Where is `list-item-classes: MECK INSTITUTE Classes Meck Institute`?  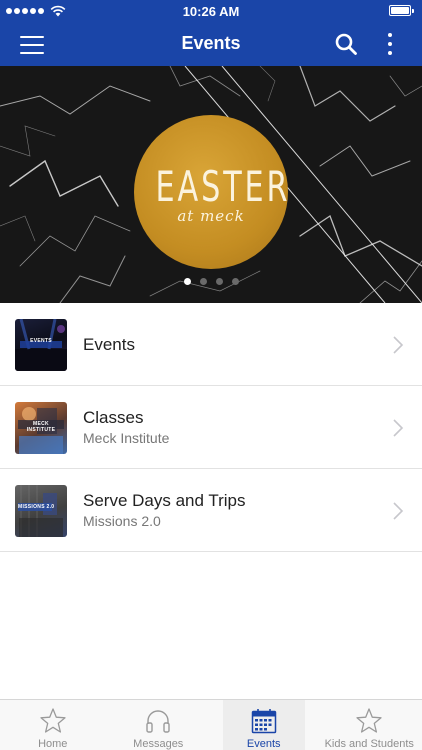
list-item-classes: MECK INSTITUTE Classes Meck Institute is located at coordinates (211, 427).